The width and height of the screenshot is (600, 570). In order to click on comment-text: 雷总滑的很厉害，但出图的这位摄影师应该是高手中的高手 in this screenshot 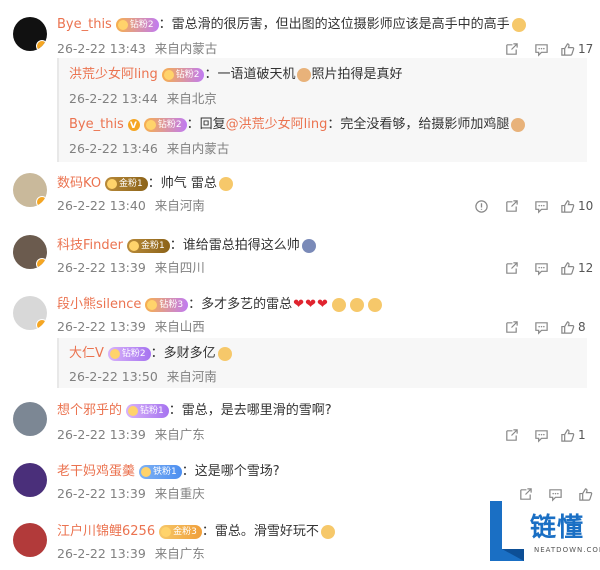, I will do `click(340, 24)`.